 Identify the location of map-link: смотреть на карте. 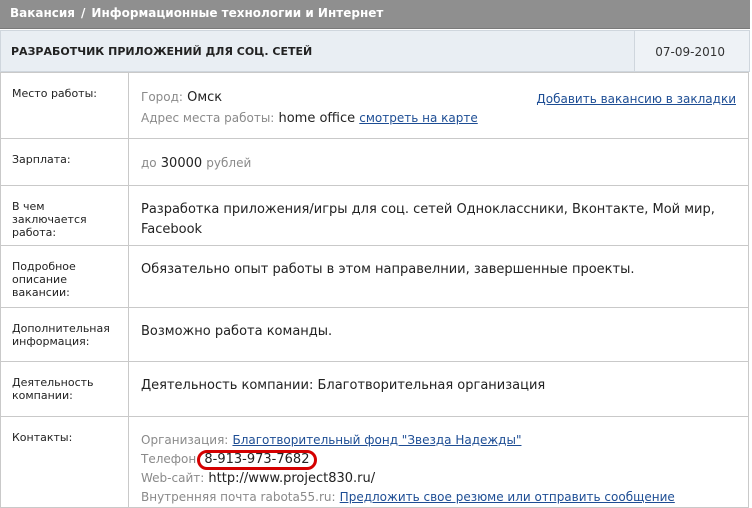
(418, 118).